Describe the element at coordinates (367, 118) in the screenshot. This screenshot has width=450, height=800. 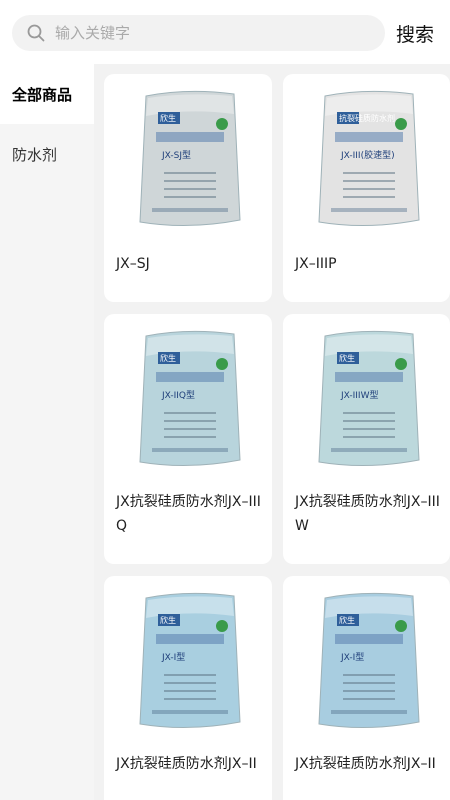
I see `bag-brand-text: 抗裂硅质防水剂` at that location.